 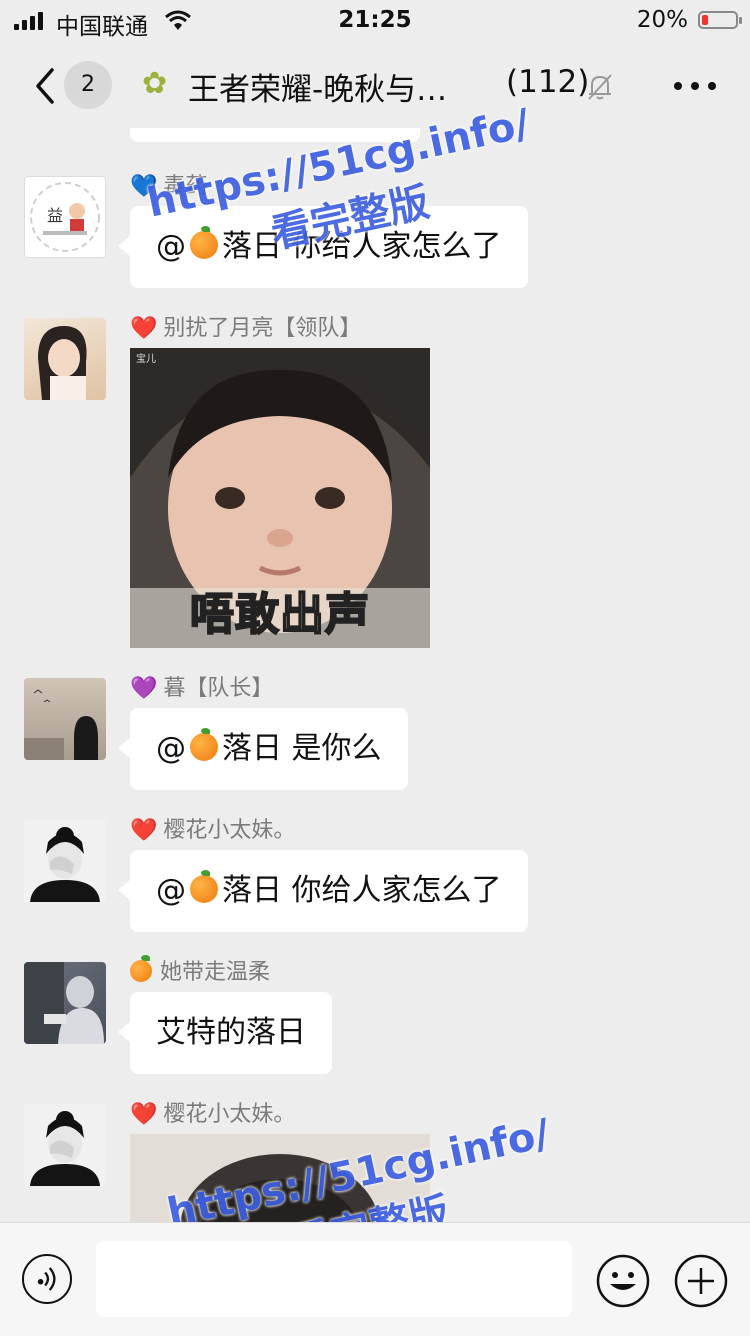 I want to click on group-icon: ✿, so click(x=155, y=83).